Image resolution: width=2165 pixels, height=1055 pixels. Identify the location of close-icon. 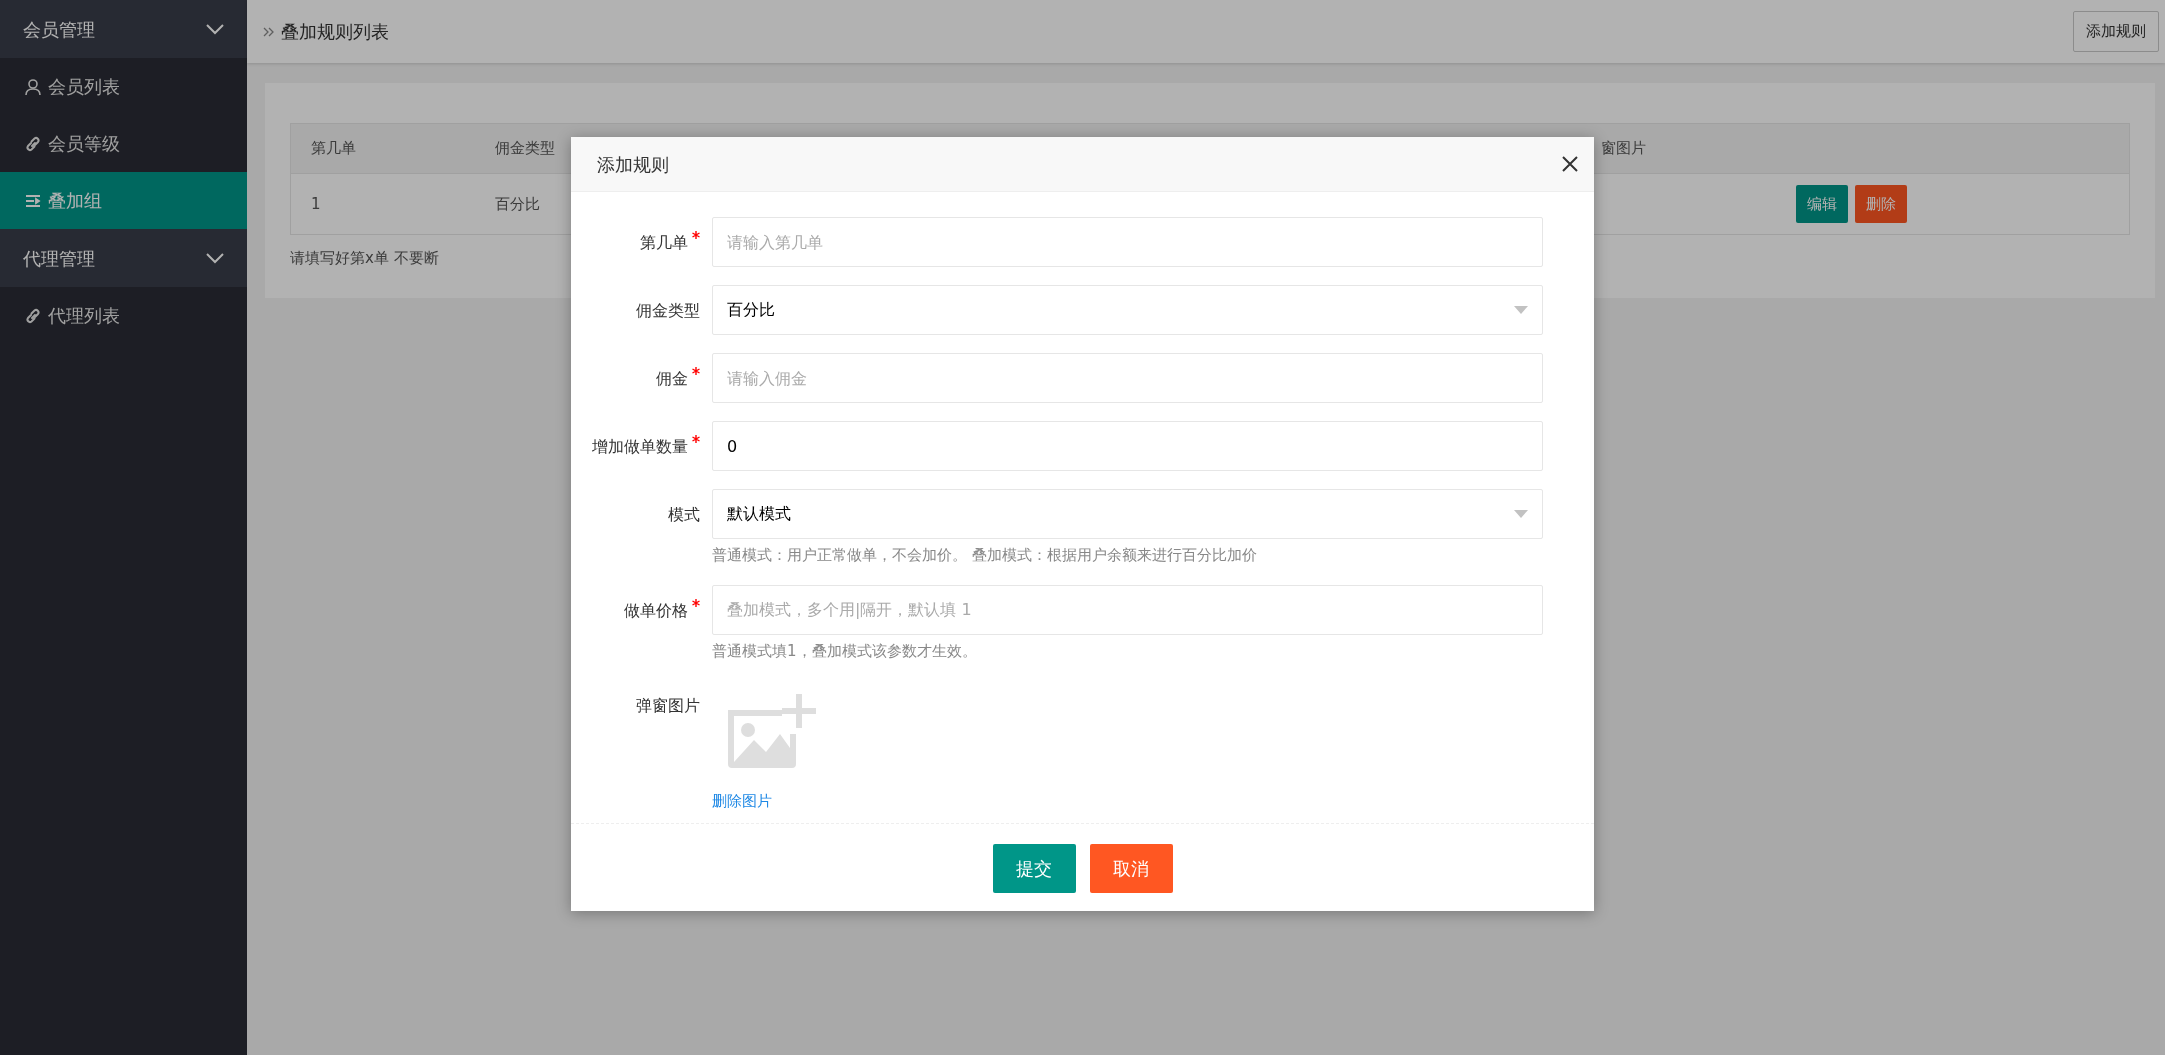
(1570, 164).